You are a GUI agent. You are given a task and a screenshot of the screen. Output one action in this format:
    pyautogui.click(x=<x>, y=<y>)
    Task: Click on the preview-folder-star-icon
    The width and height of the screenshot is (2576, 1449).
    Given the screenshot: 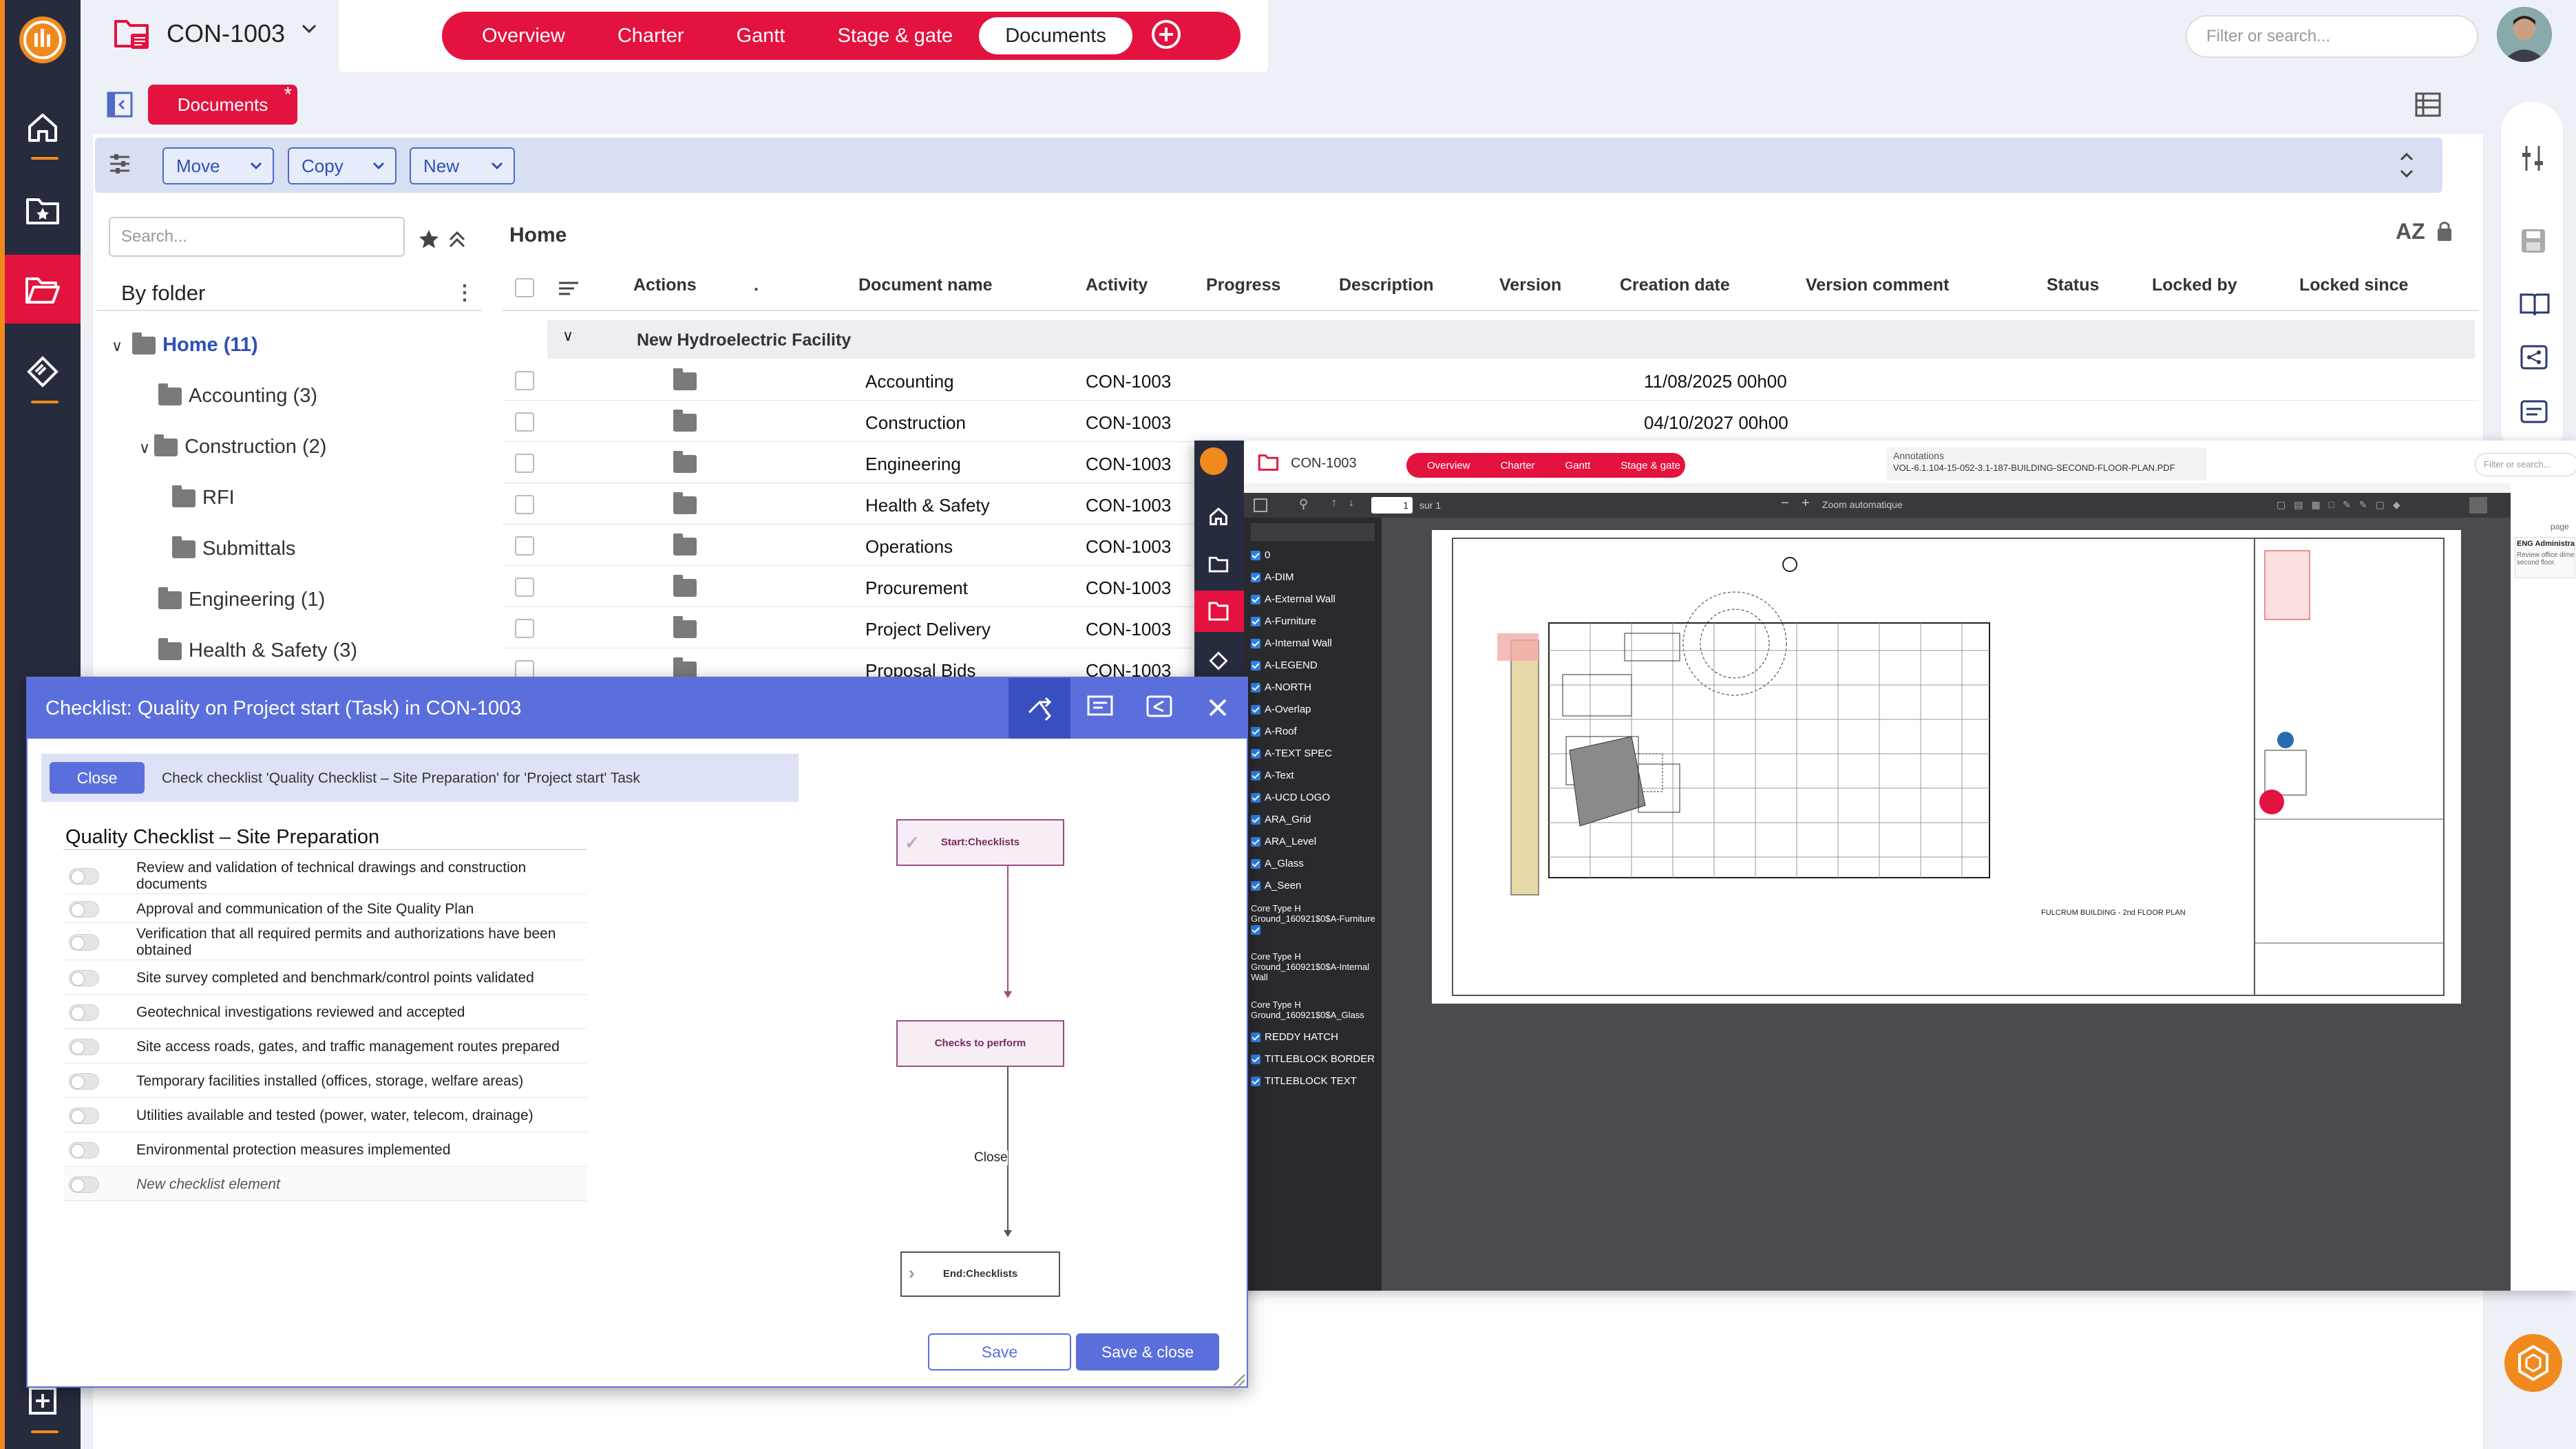 What is the action you would take?
    pyautogui.click(x=1219, y=565)
    